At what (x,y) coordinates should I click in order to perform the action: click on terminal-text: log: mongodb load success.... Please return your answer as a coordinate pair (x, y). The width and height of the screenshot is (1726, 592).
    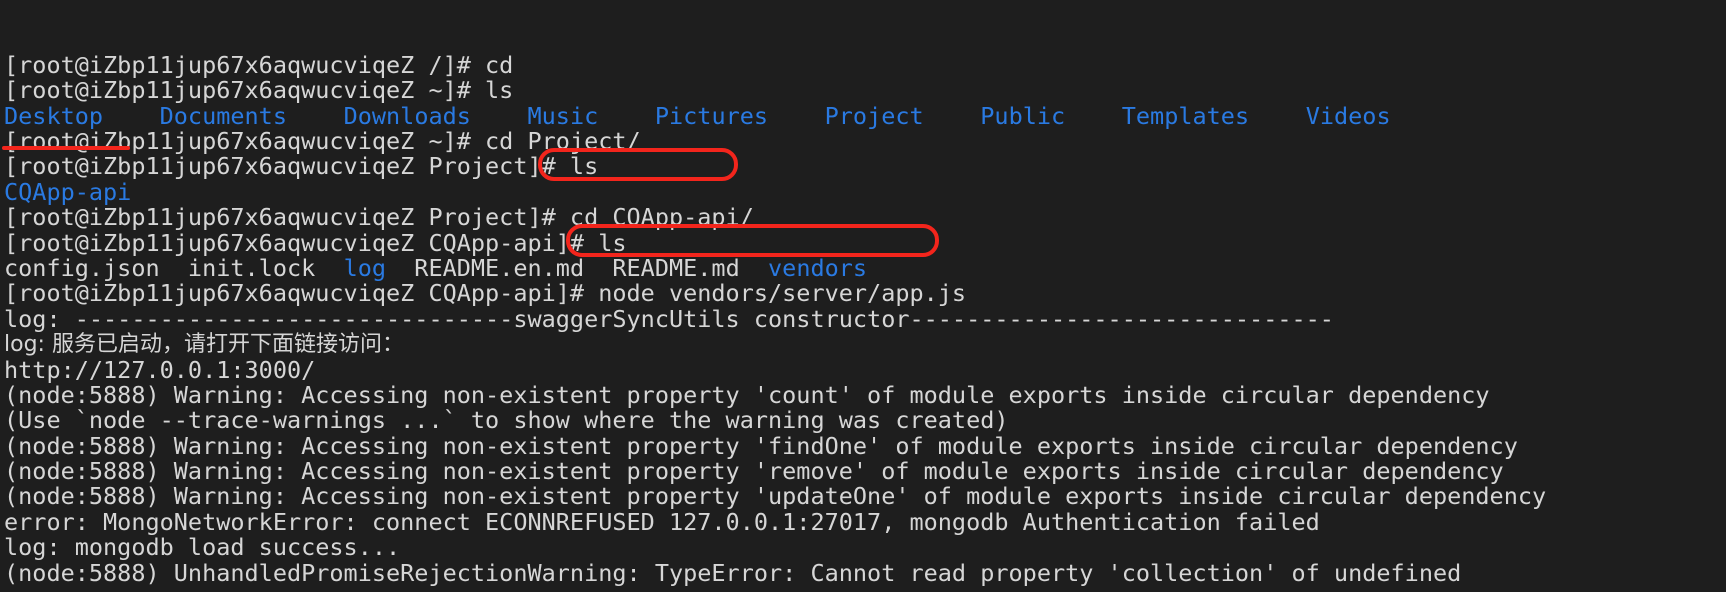
    Looking at the image, I should click on (202, 547).